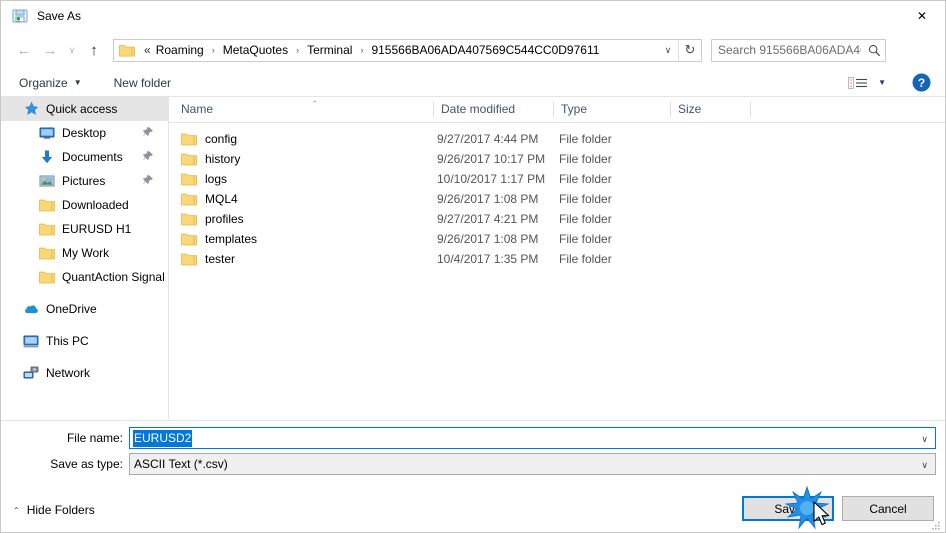 This screenshot has width=946, height=533. What do you see at coordinates (557, 239) in the screenshot?
I see `table-row: templates 9/26/2017 1:08 PM File folder` at bounding box center [557, 239].